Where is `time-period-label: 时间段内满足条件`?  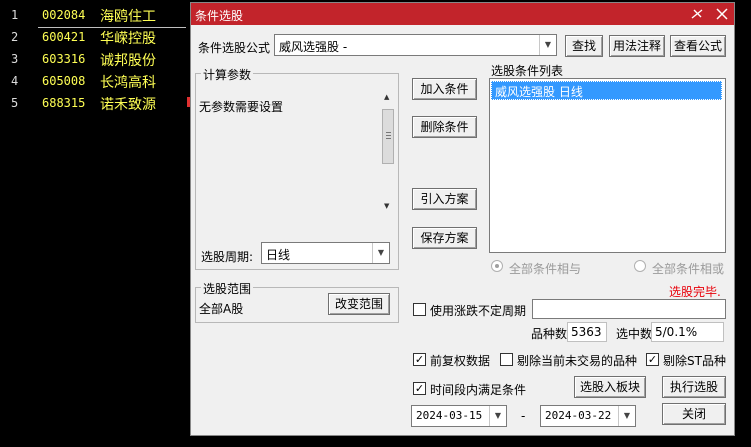 time-period-label: 时间段内满足条件 is located at coordinates (478, 390).